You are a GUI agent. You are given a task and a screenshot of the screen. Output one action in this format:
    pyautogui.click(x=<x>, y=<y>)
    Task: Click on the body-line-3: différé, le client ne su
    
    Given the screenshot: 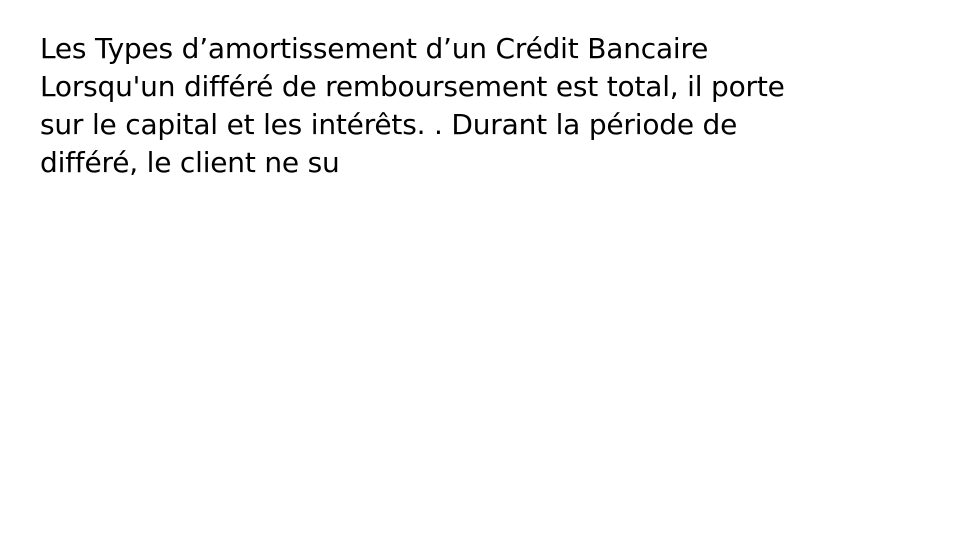 What is the action you would take?
    pyautogui.click(x=190, y=162)
    